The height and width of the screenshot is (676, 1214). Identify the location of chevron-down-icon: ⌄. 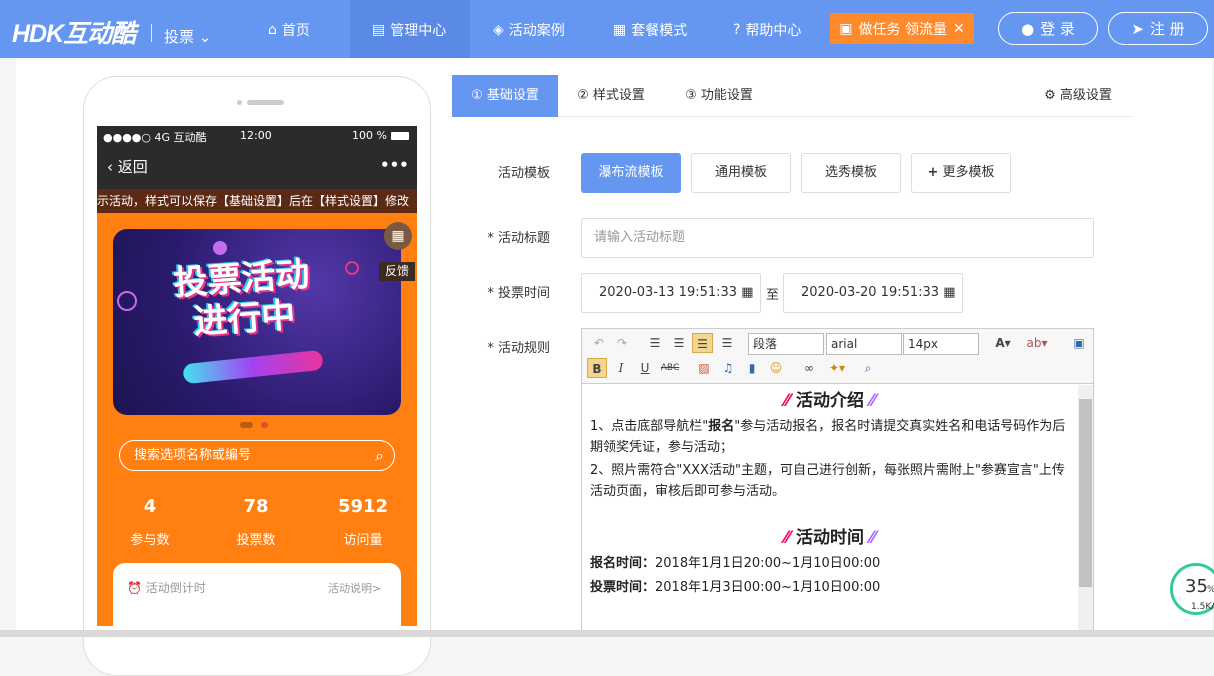
(205, 37).